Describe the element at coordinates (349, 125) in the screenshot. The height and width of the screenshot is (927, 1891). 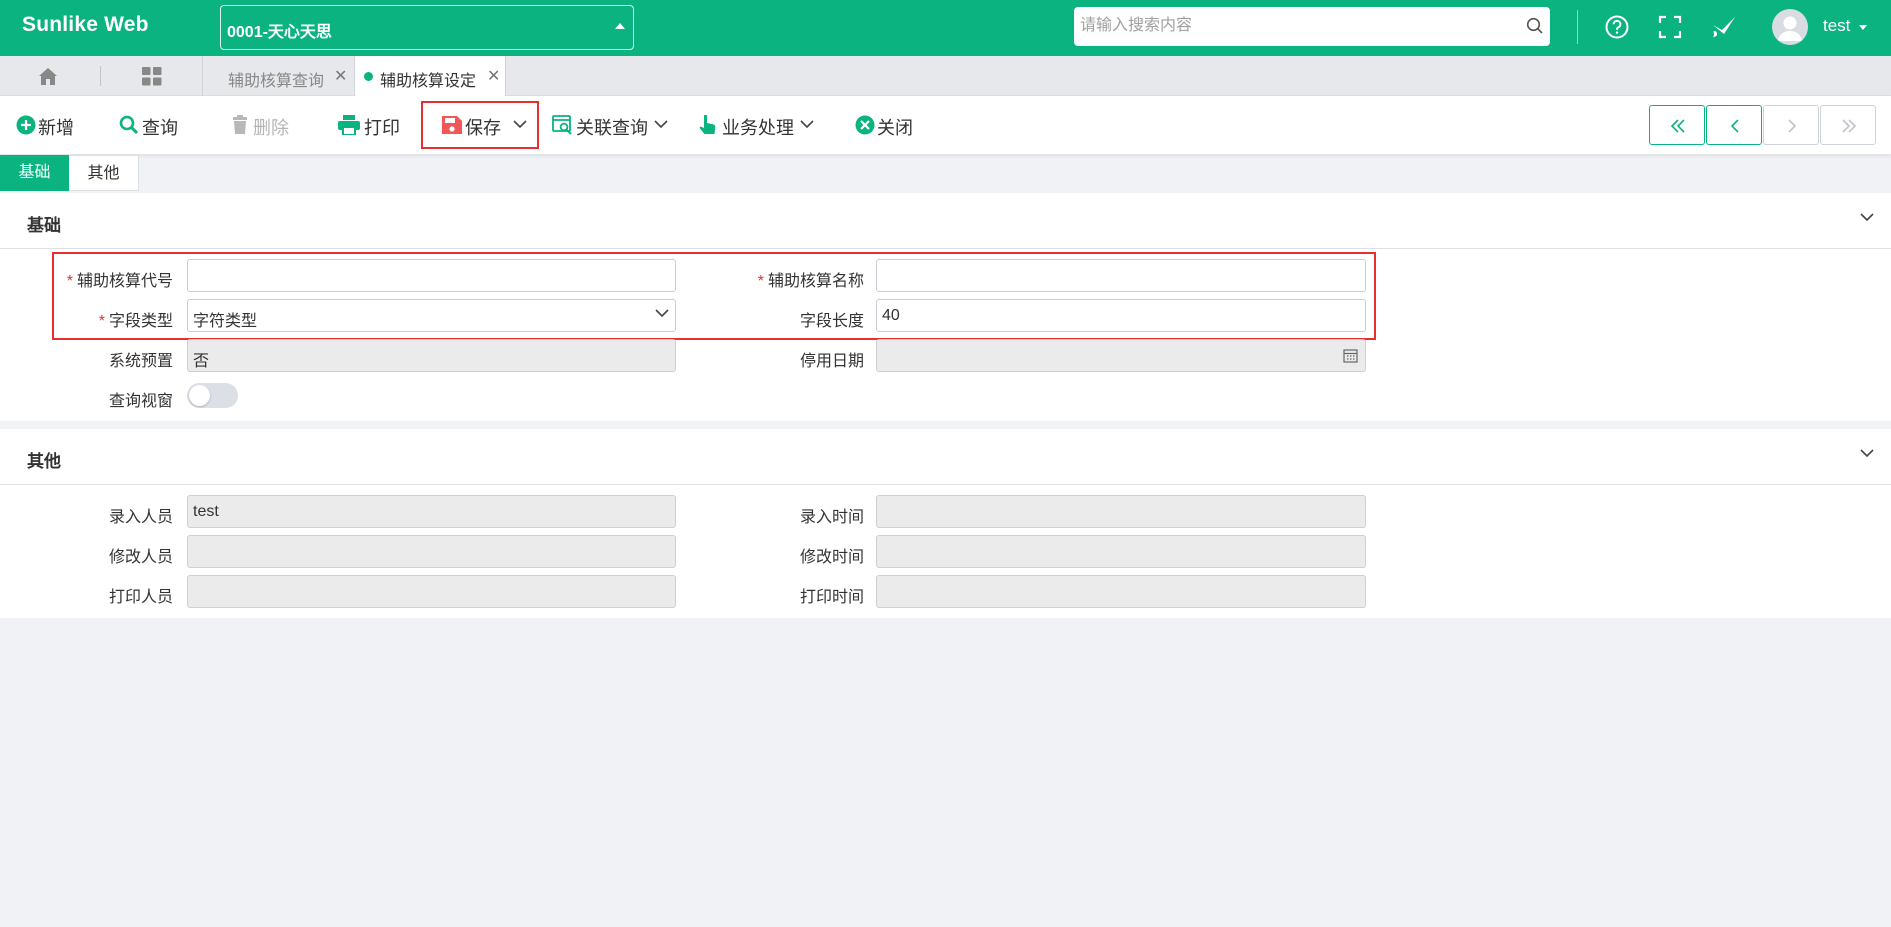
I see `printer-icon` at that location.